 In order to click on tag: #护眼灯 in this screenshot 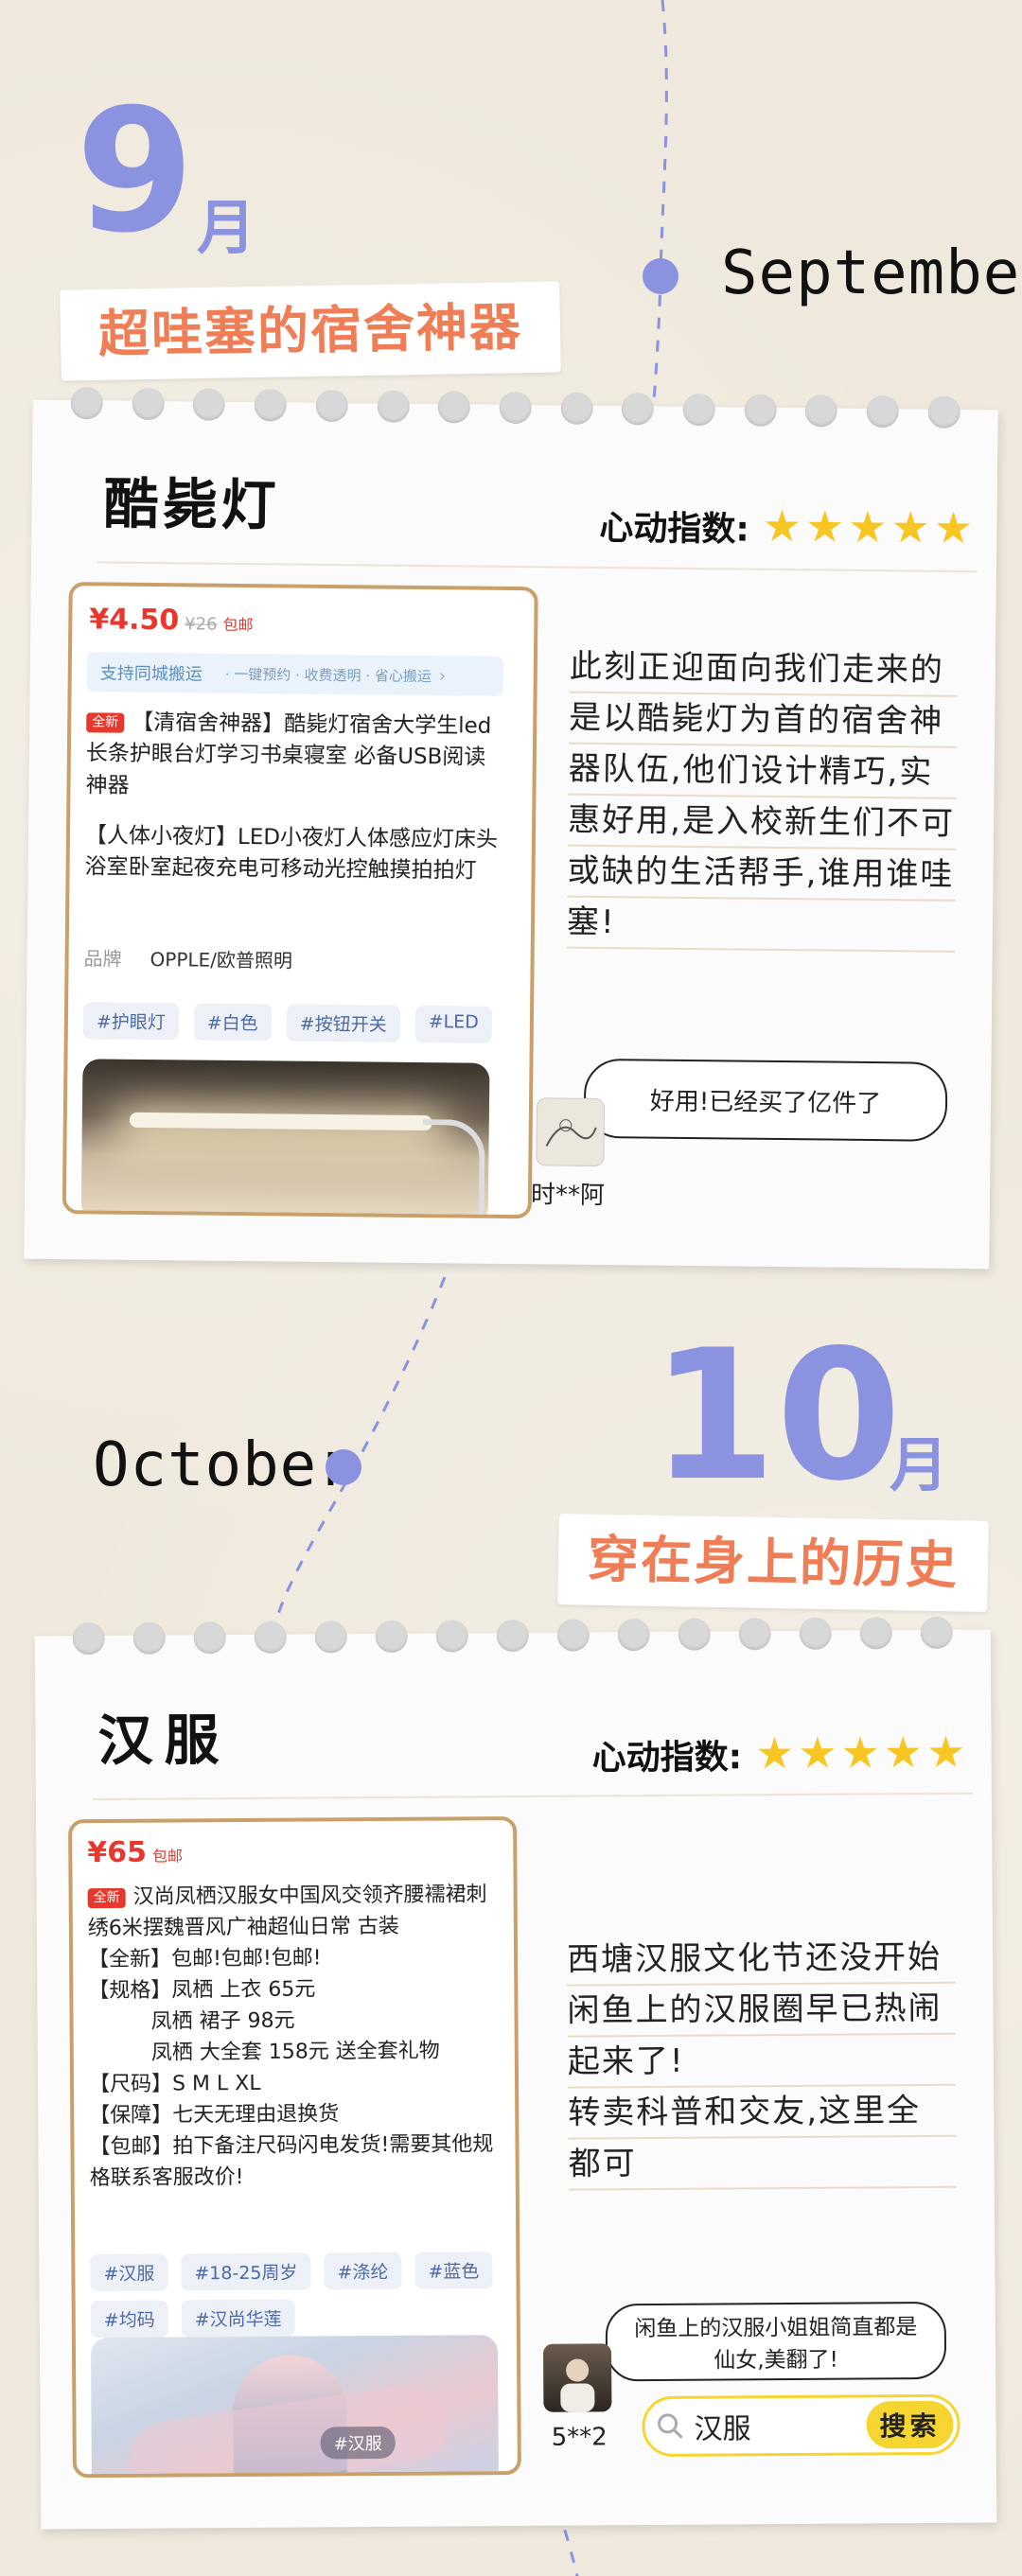, I will do `click(131, 1022)`.